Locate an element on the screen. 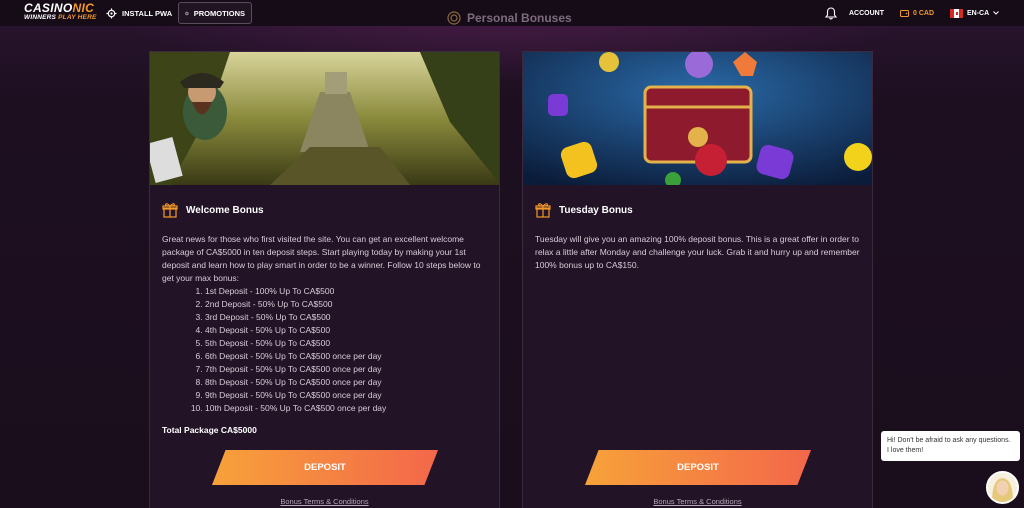 The width and height of the screenshot is (1024, 508). balance-amount: 0 CAD is located at coordinates (924, 13).